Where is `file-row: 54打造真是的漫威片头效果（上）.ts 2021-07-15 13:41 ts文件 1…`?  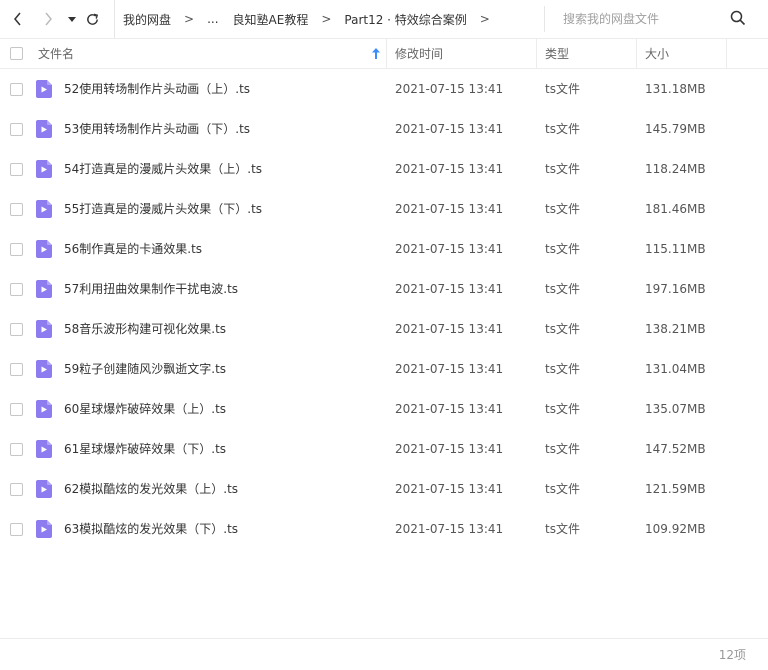
file-row: 54打造真是的漫威片头效果（上）.ts 2021-07-15 13:41 ts文件 1… is located at coordinates (384, 169).